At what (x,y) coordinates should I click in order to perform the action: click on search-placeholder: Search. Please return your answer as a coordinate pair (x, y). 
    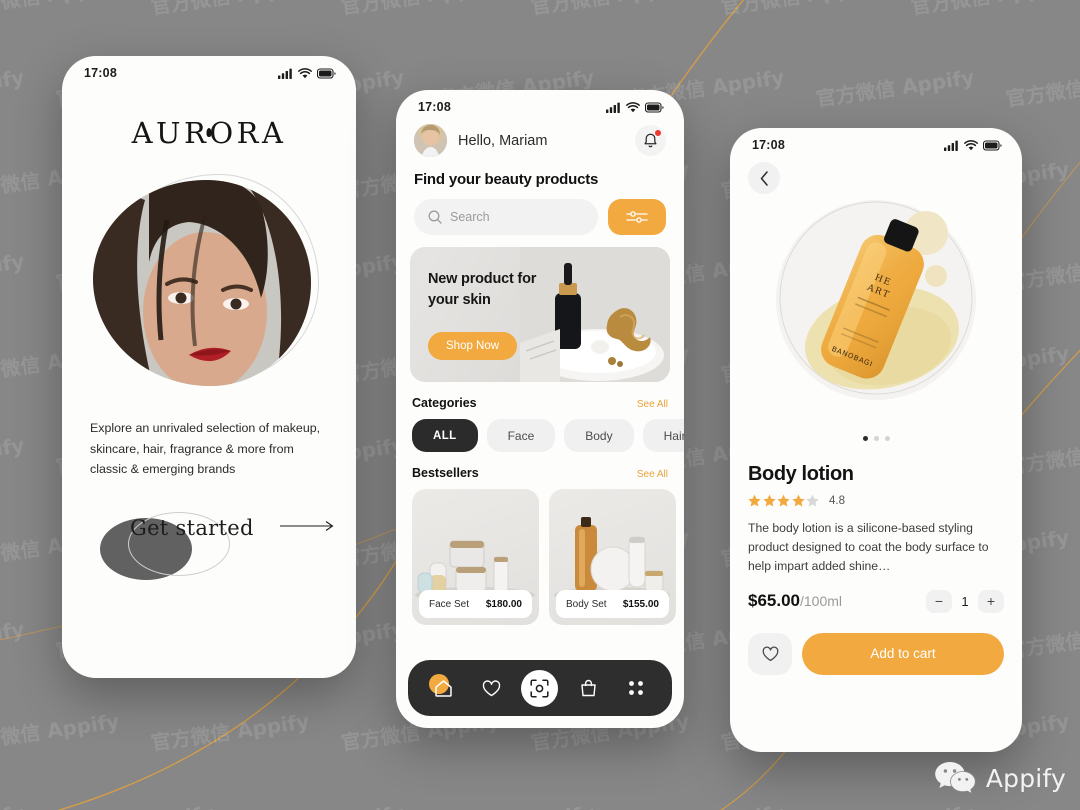
    Looking at the image, I should click on (470, 217).